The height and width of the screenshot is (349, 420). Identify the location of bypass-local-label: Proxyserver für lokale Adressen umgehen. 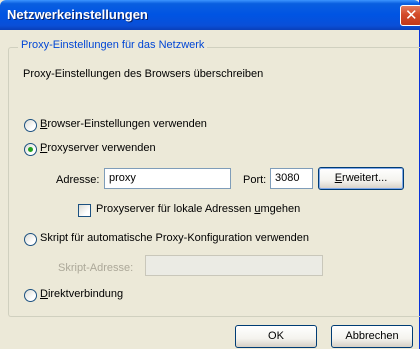
(198, 209).